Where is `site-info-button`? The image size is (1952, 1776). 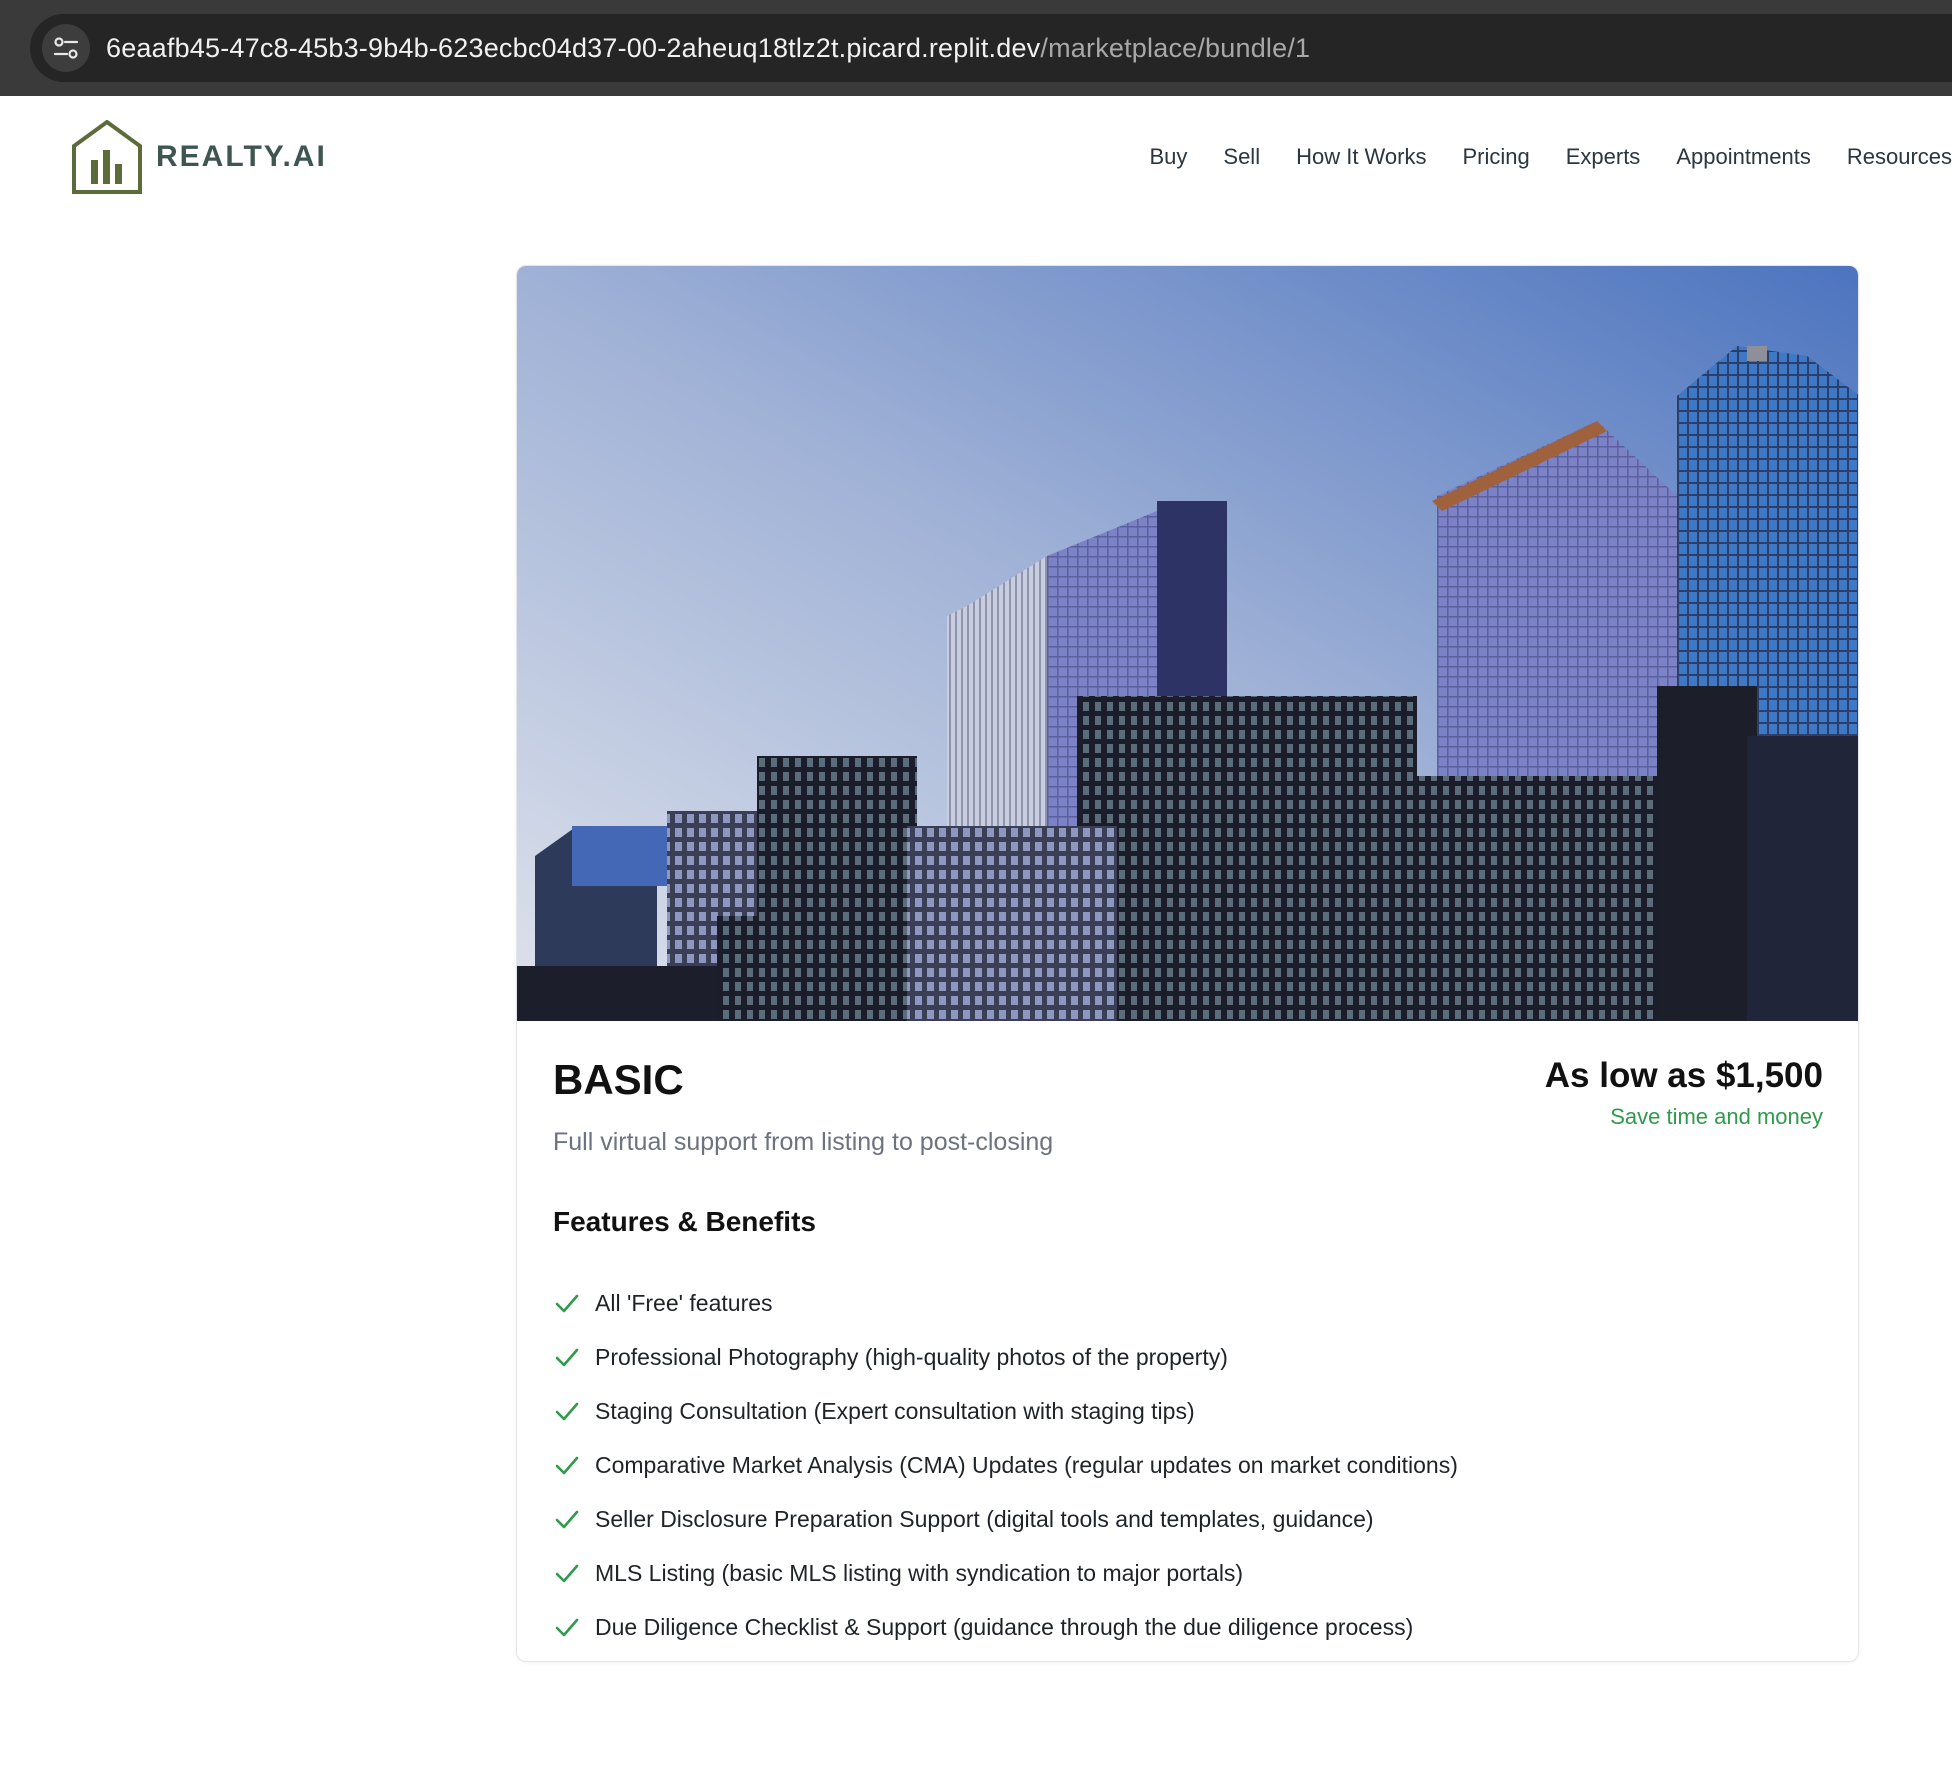 site-info-button is located at coordinates (66, 48).